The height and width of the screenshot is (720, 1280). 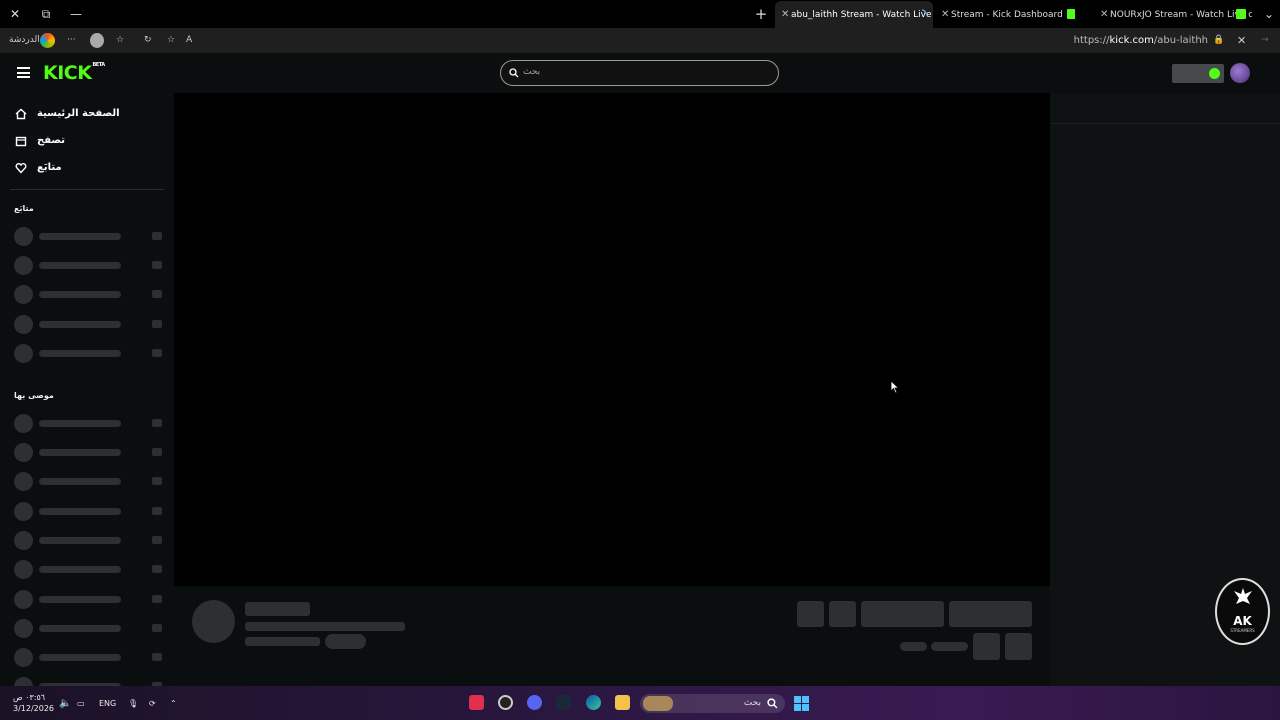 I want to click on search-highlight-icon, so click(x=658, y=703).